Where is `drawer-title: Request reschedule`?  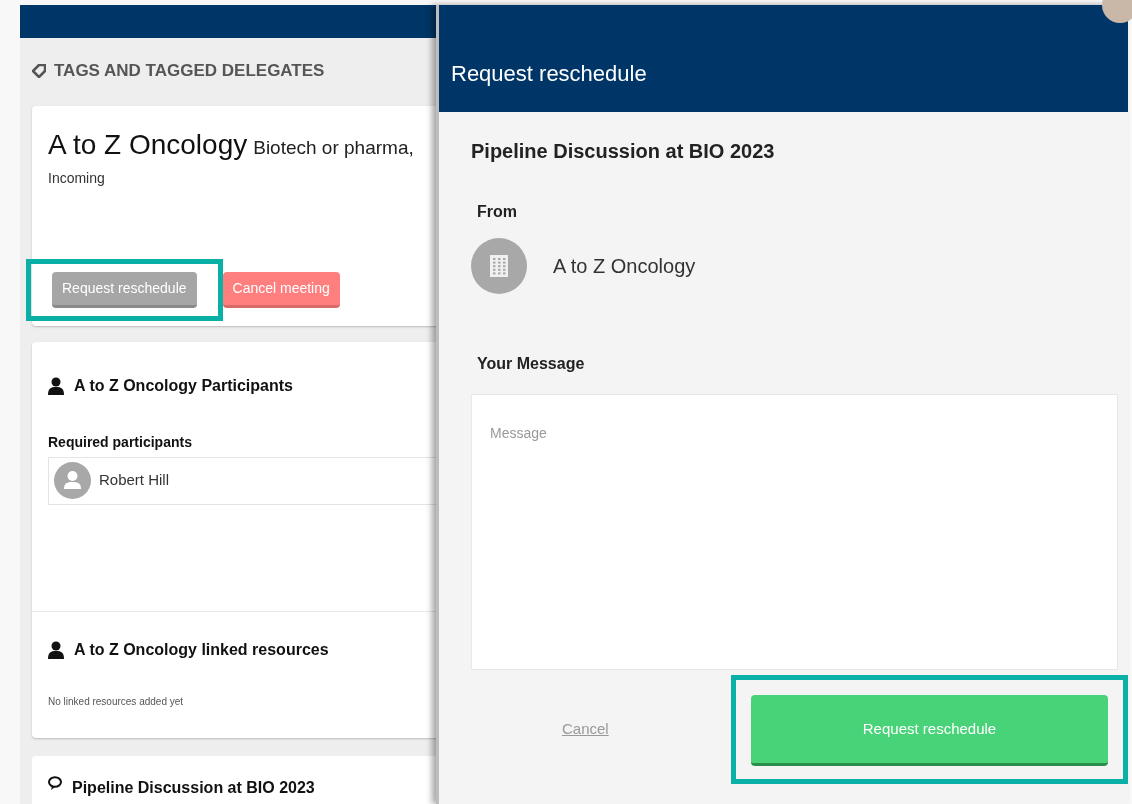
drawer-title: Request reschedule is located at coordinates (549, 74).